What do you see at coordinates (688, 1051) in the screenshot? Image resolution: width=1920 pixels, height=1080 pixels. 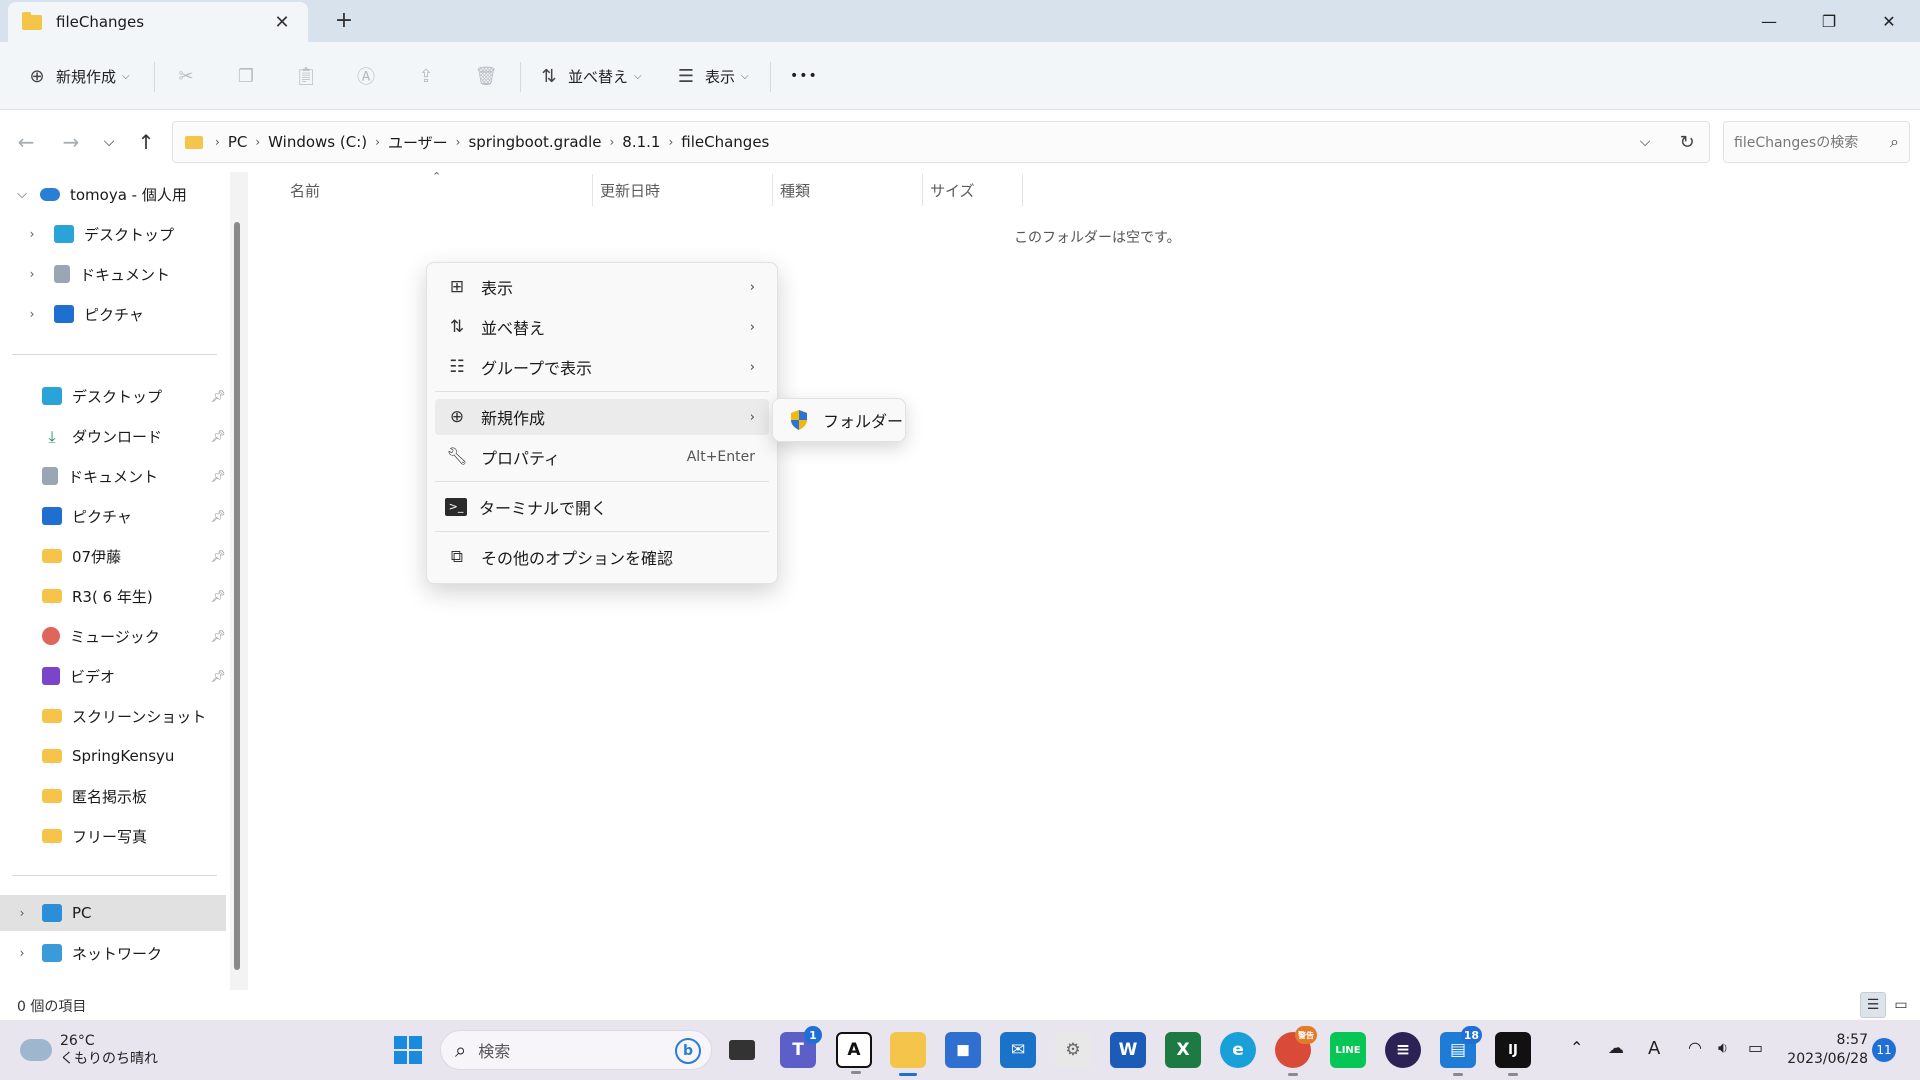 I see `bing-icon: b` at bounding box center [688, 1051].